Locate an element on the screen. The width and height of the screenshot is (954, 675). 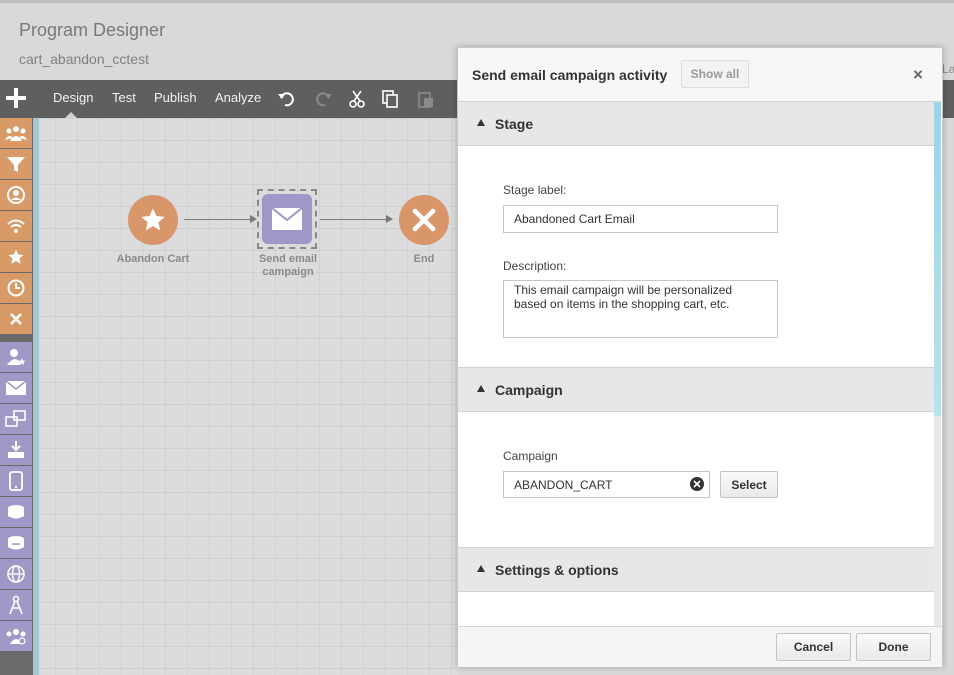
send-email-node is located at coordinates (287, 219).